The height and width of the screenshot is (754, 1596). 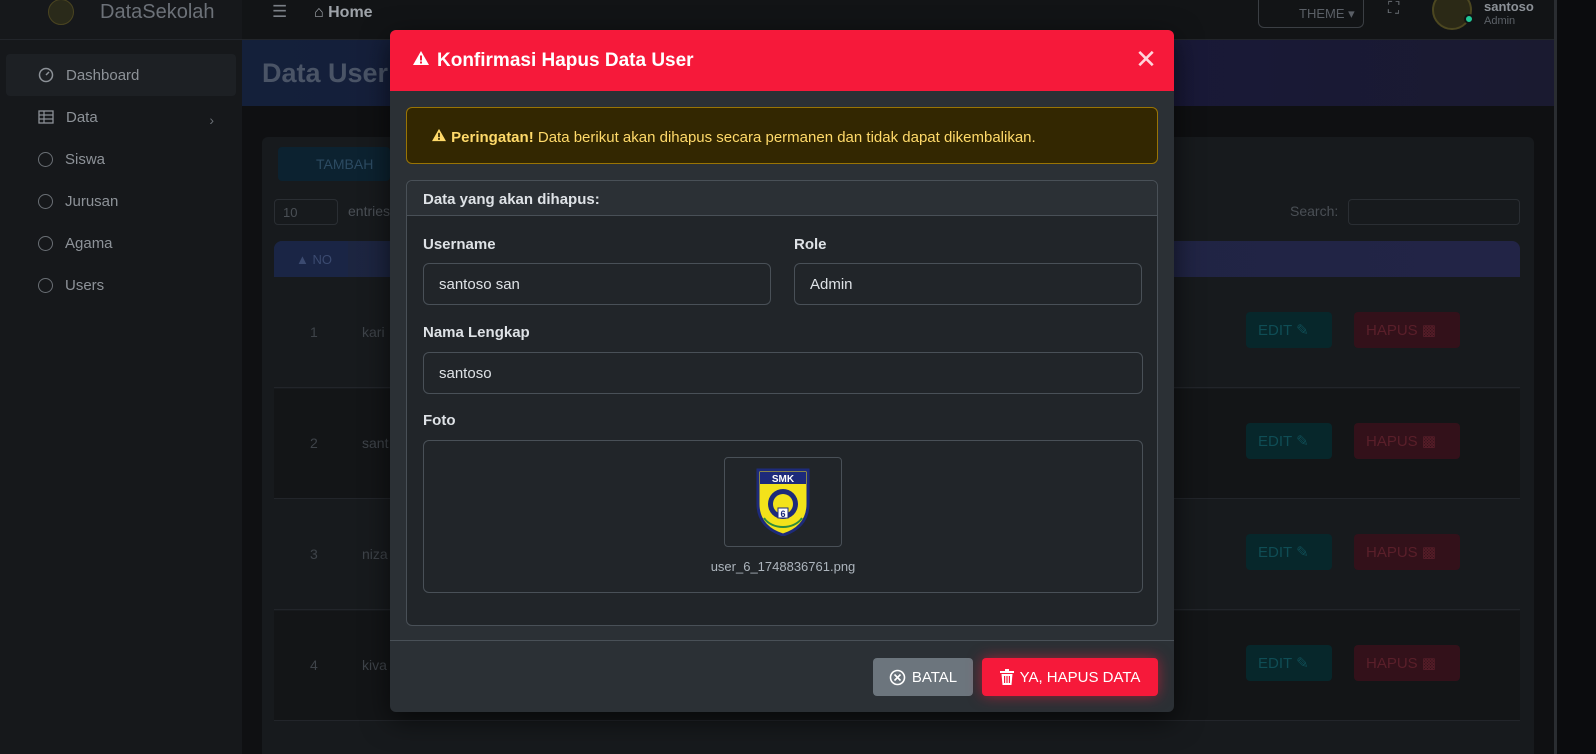 I want to click on confirm-delete-label: YA, HAPUS DATA, so click(x=1080, y=677).